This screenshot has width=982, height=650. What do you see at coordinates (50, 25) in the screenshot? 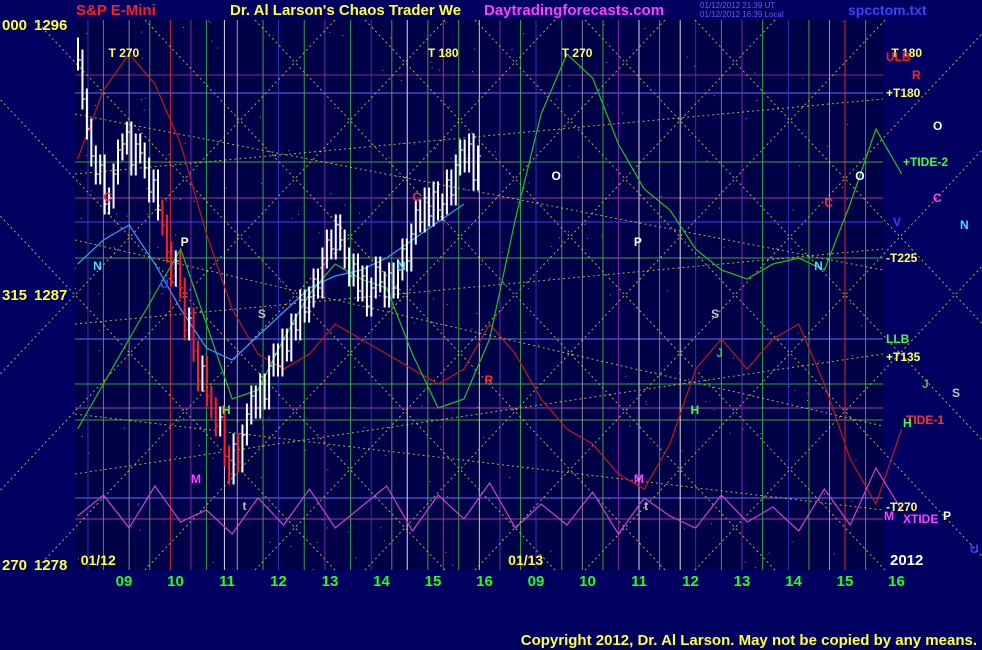
I see `y-tick-price: 1296` at bounding box center [50, 25].